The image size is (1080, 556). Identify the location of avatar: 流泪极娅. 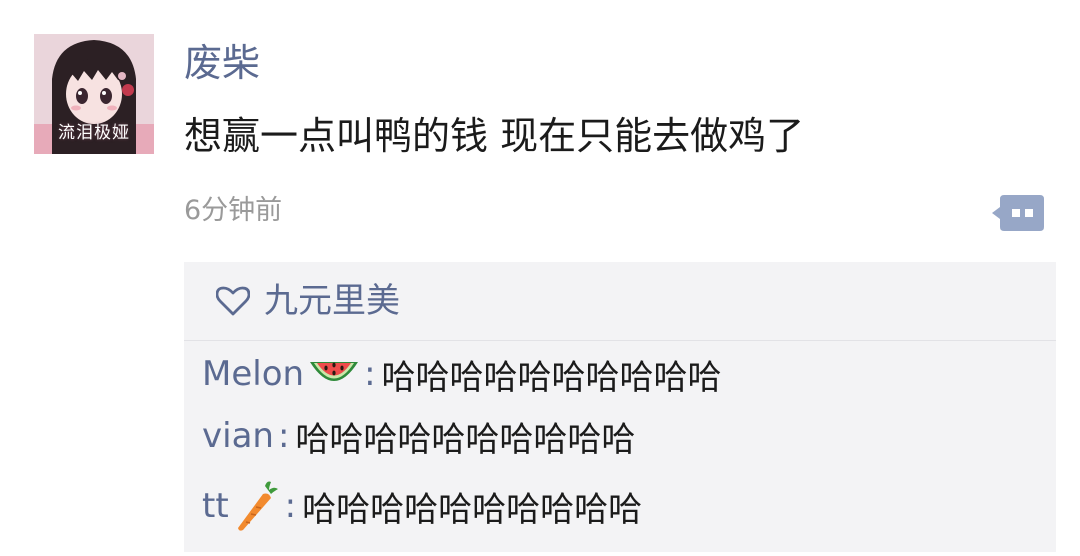
(94, 94).